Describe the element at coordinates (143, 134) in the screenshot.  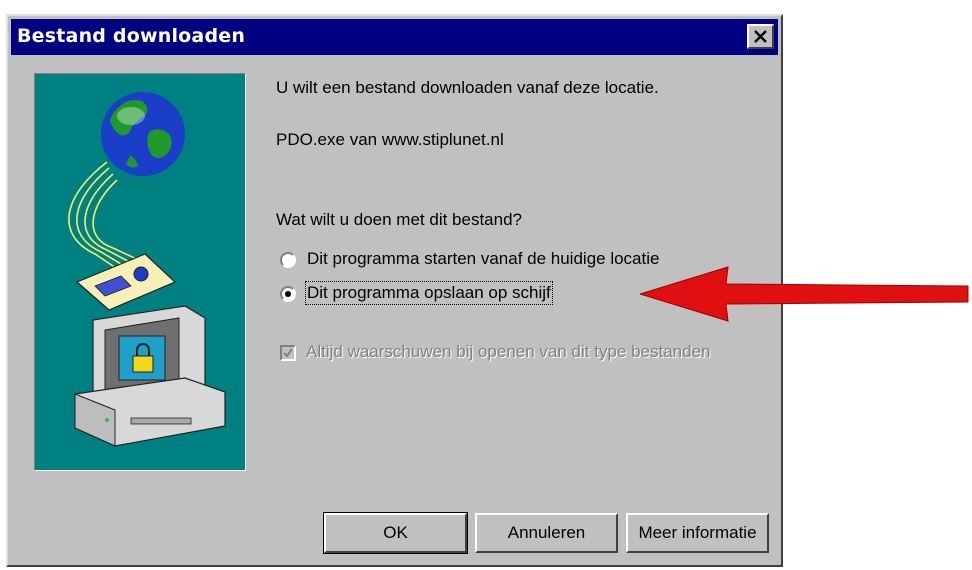
I see `globe-icon` at that location.